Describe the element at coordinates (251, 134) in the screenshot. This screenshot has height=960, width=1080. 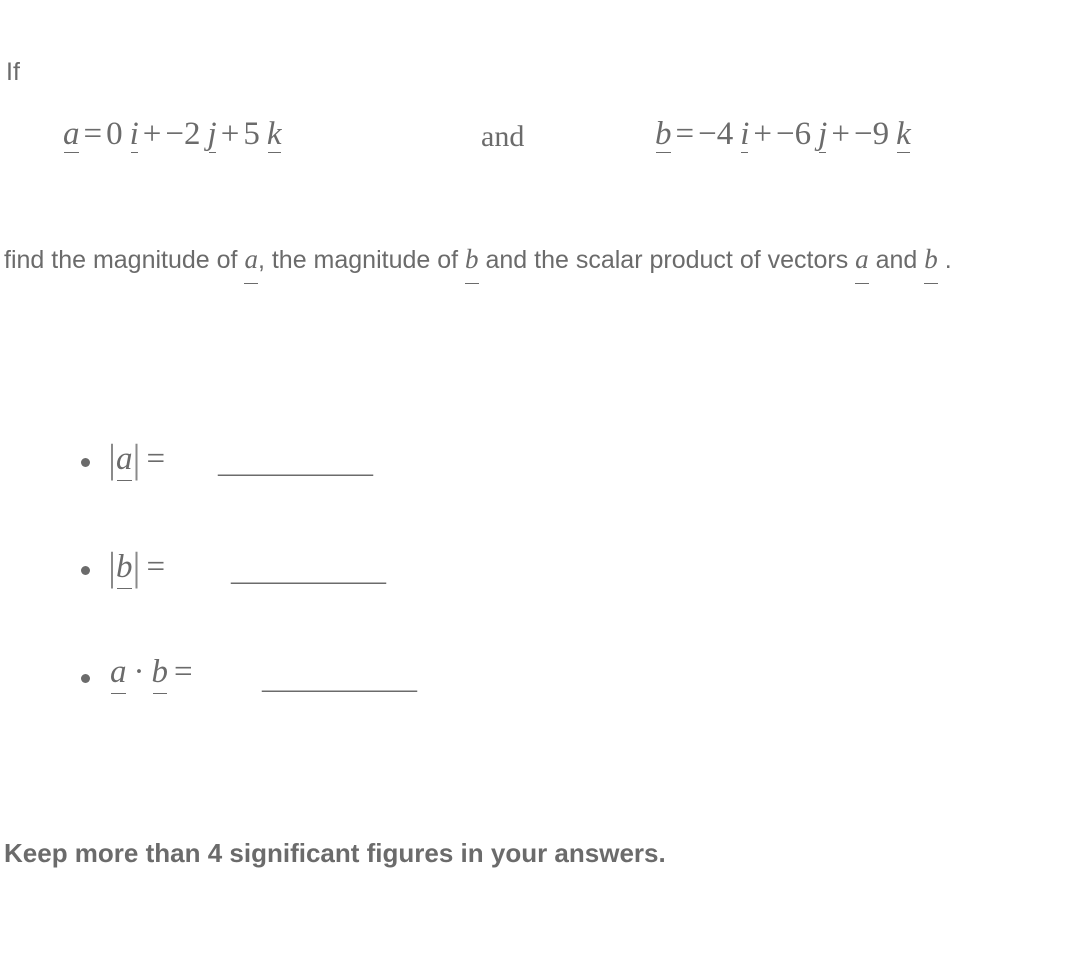
I see `vector-a-k-coefficient: 5` at that location.